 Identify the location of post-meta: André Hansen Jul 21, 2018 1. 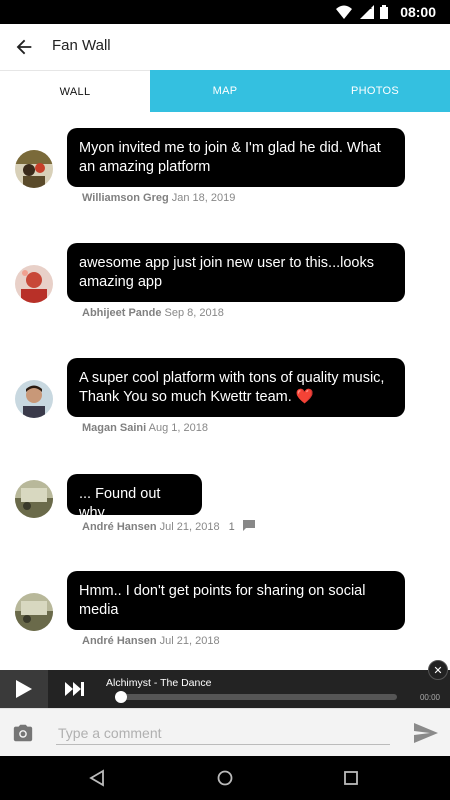
(168, 526).